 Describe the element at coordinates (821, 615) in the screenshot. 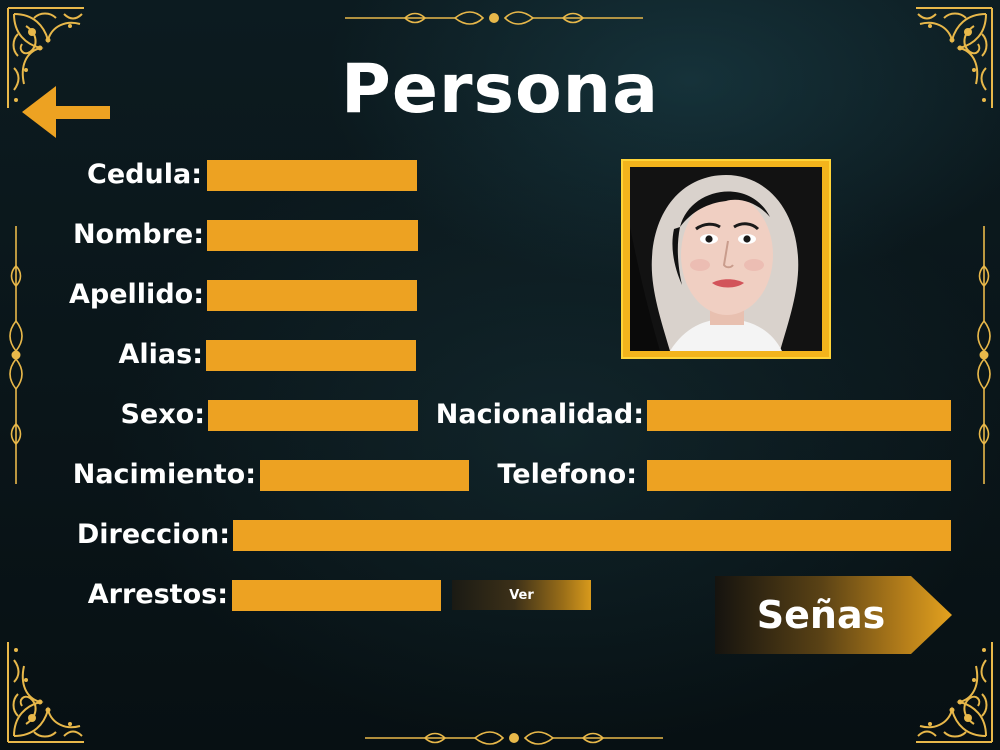

I see `senas-button-label: Señas` at that location.